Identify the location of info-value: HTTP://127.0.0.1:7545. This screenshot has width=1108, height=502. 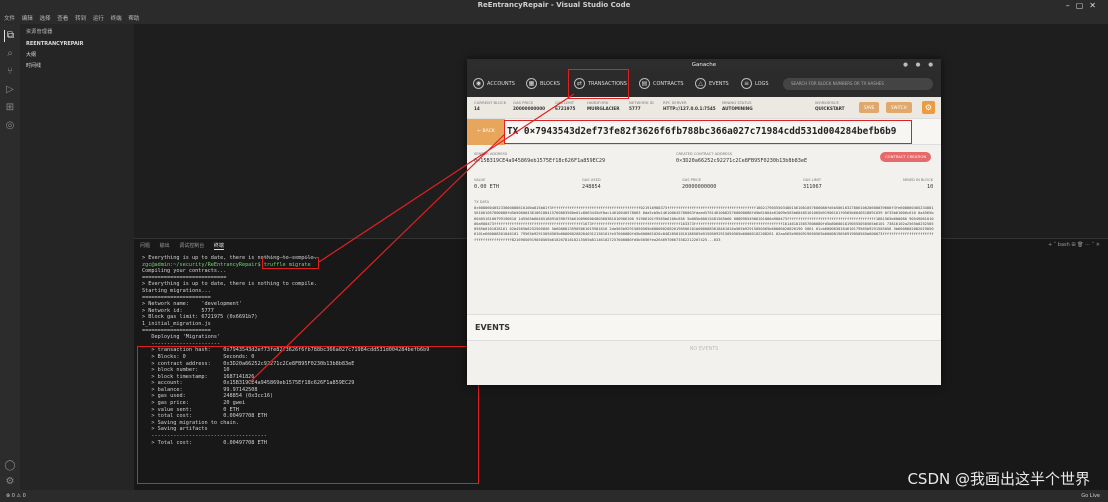
(689, 108).